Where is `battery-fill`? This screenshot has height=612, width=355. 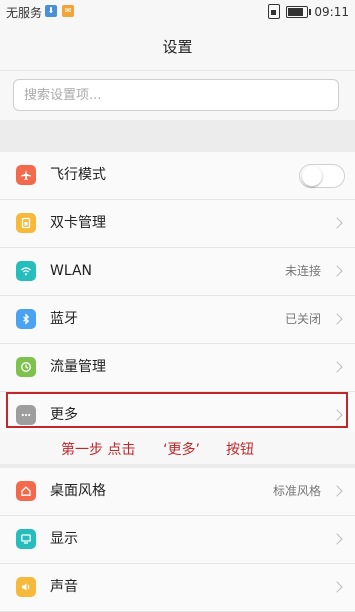
battery-fill is located at coordinates (296, 11).